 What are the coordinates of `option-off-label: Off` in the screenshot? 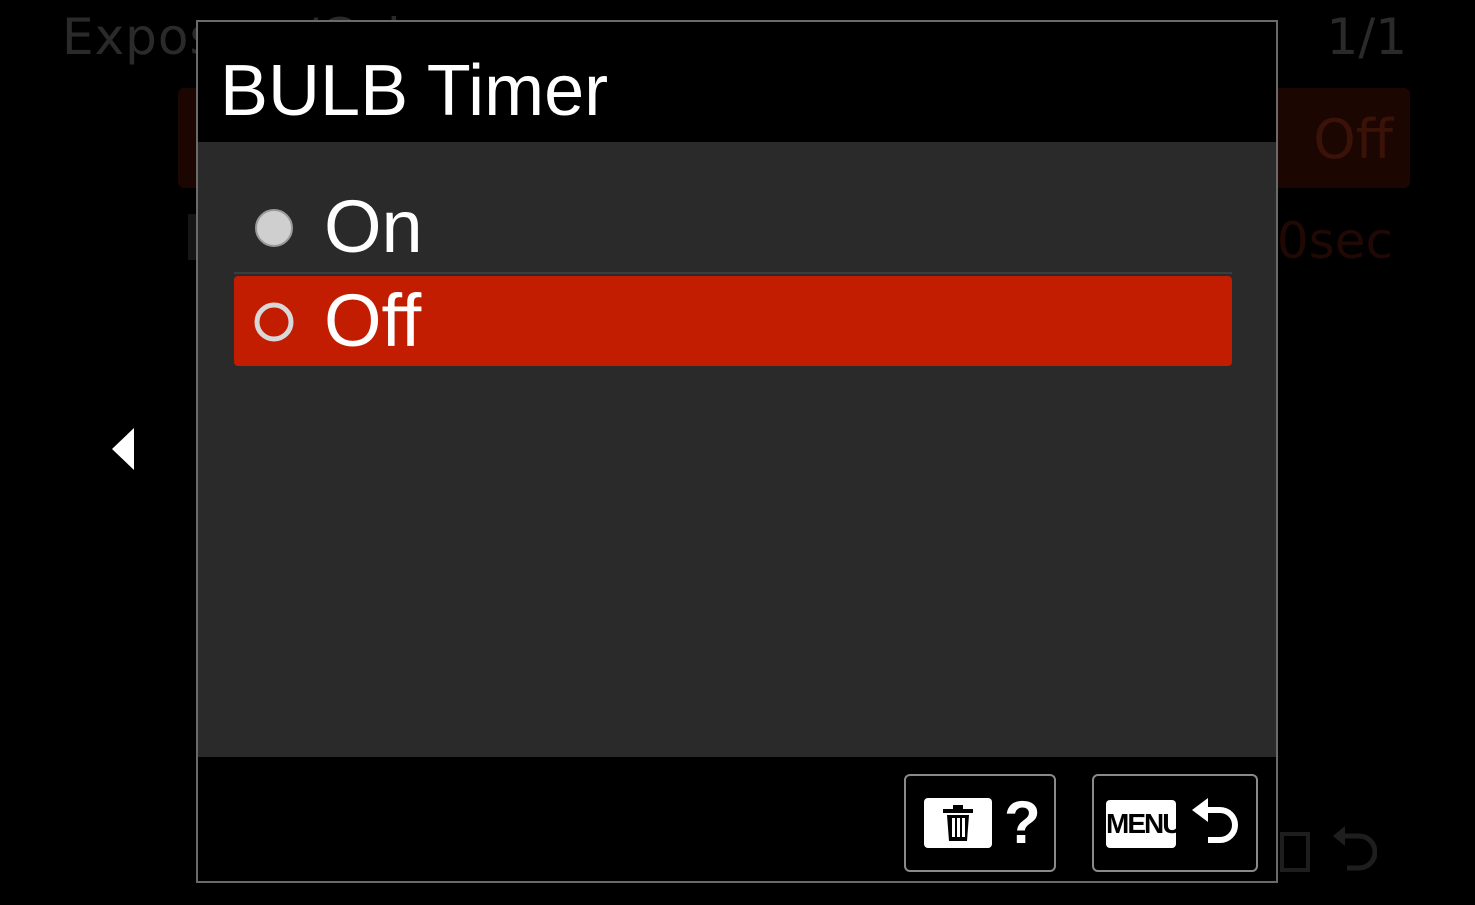 It's located at (373, 320).